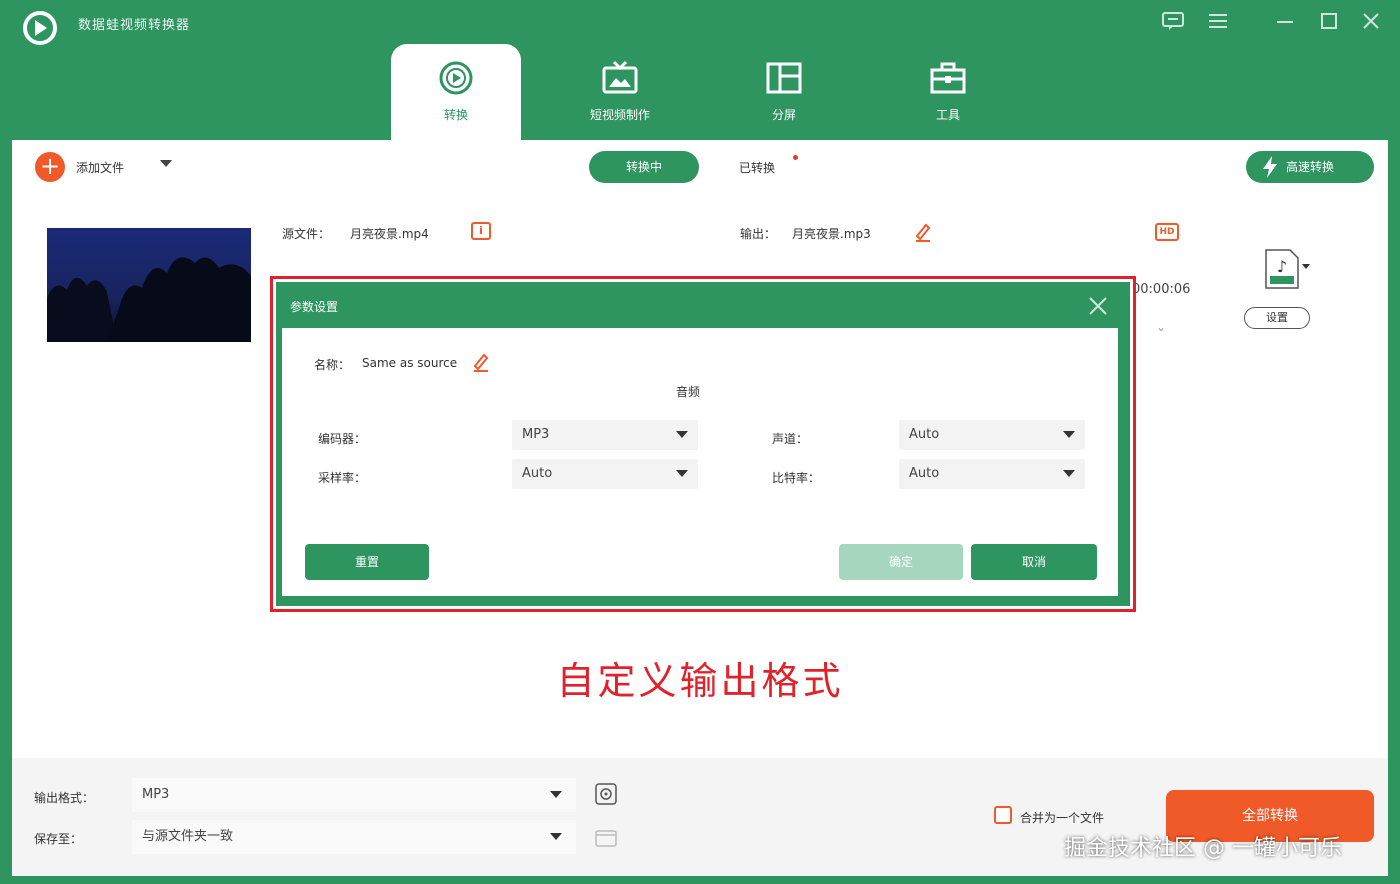 This screenshot has height=884, width=1400. What do you see at coordinates (605, 474) in the screenshot?
I see `samplerate-select: Auto` at bounding box center [605, 474].